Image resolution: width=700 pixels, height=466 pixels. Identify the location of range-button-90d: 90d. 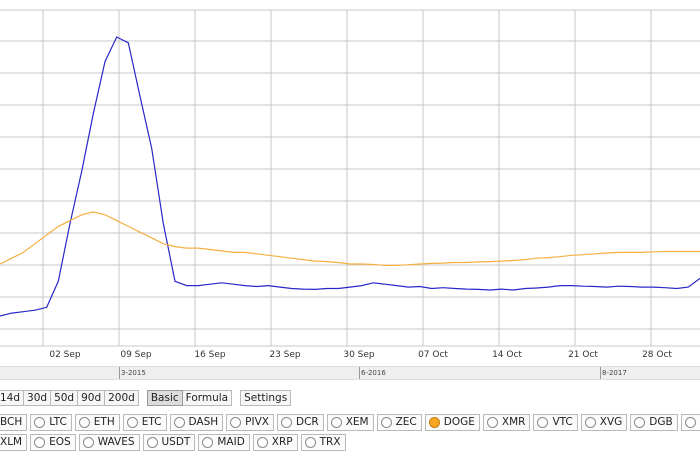
(92, 398).